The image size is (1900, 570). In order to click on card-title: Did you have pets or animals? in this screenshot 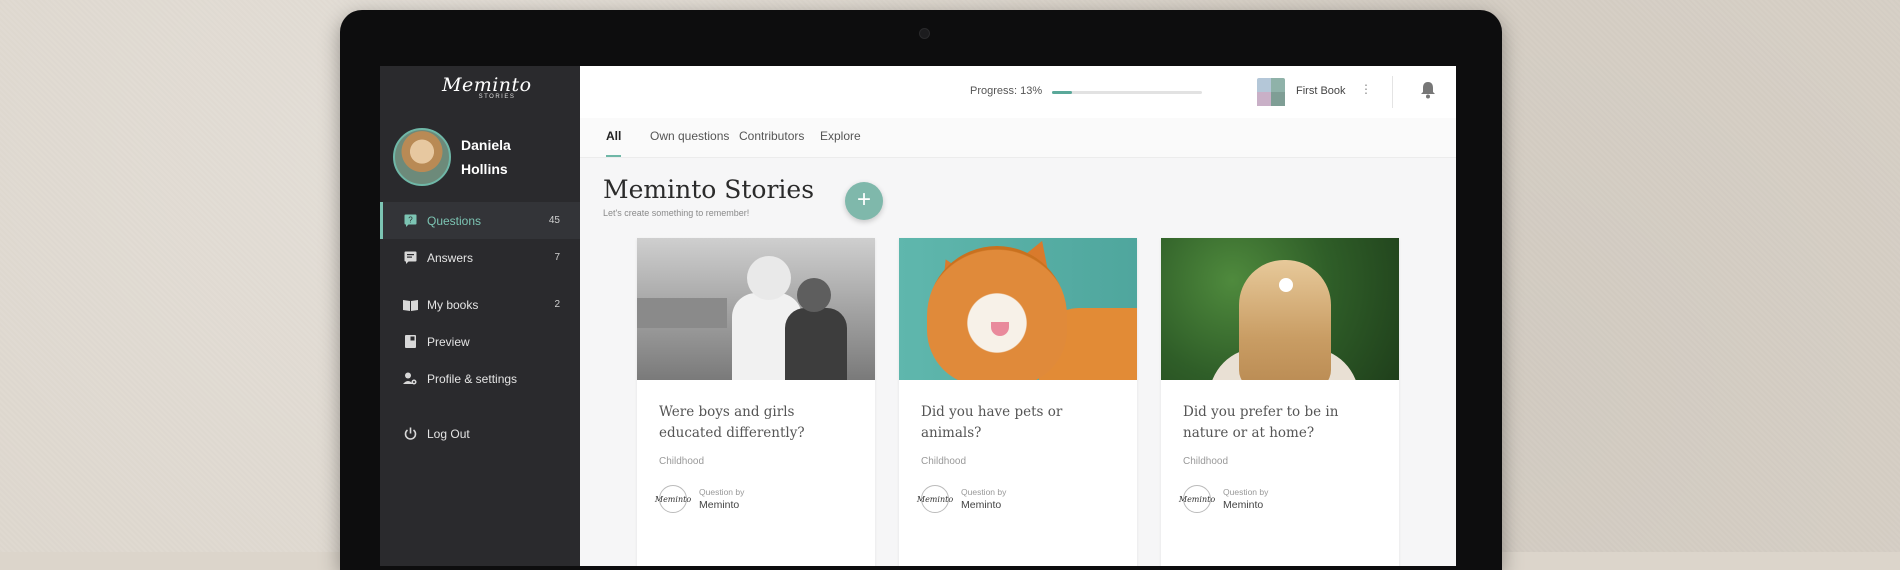, I will do `click(1018, 423)`.